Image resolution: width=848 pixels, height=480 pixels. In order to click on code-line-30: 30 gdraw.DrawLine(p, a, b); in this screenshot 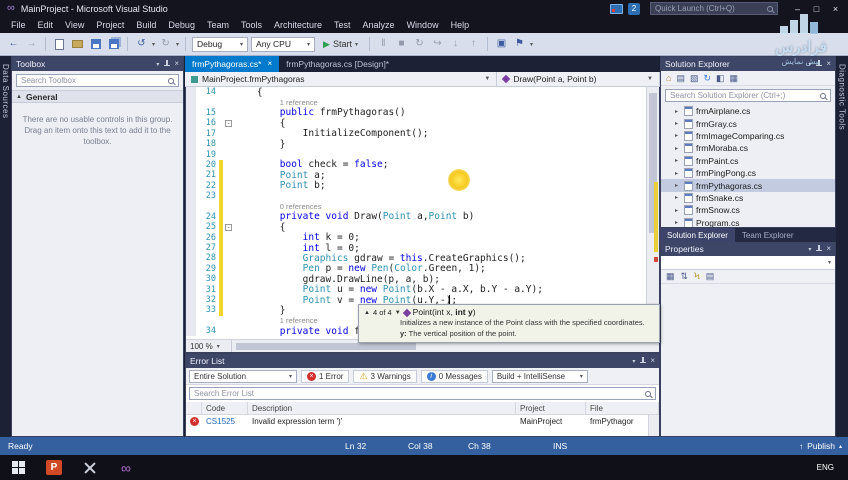, I will do `click(416, 279)`.